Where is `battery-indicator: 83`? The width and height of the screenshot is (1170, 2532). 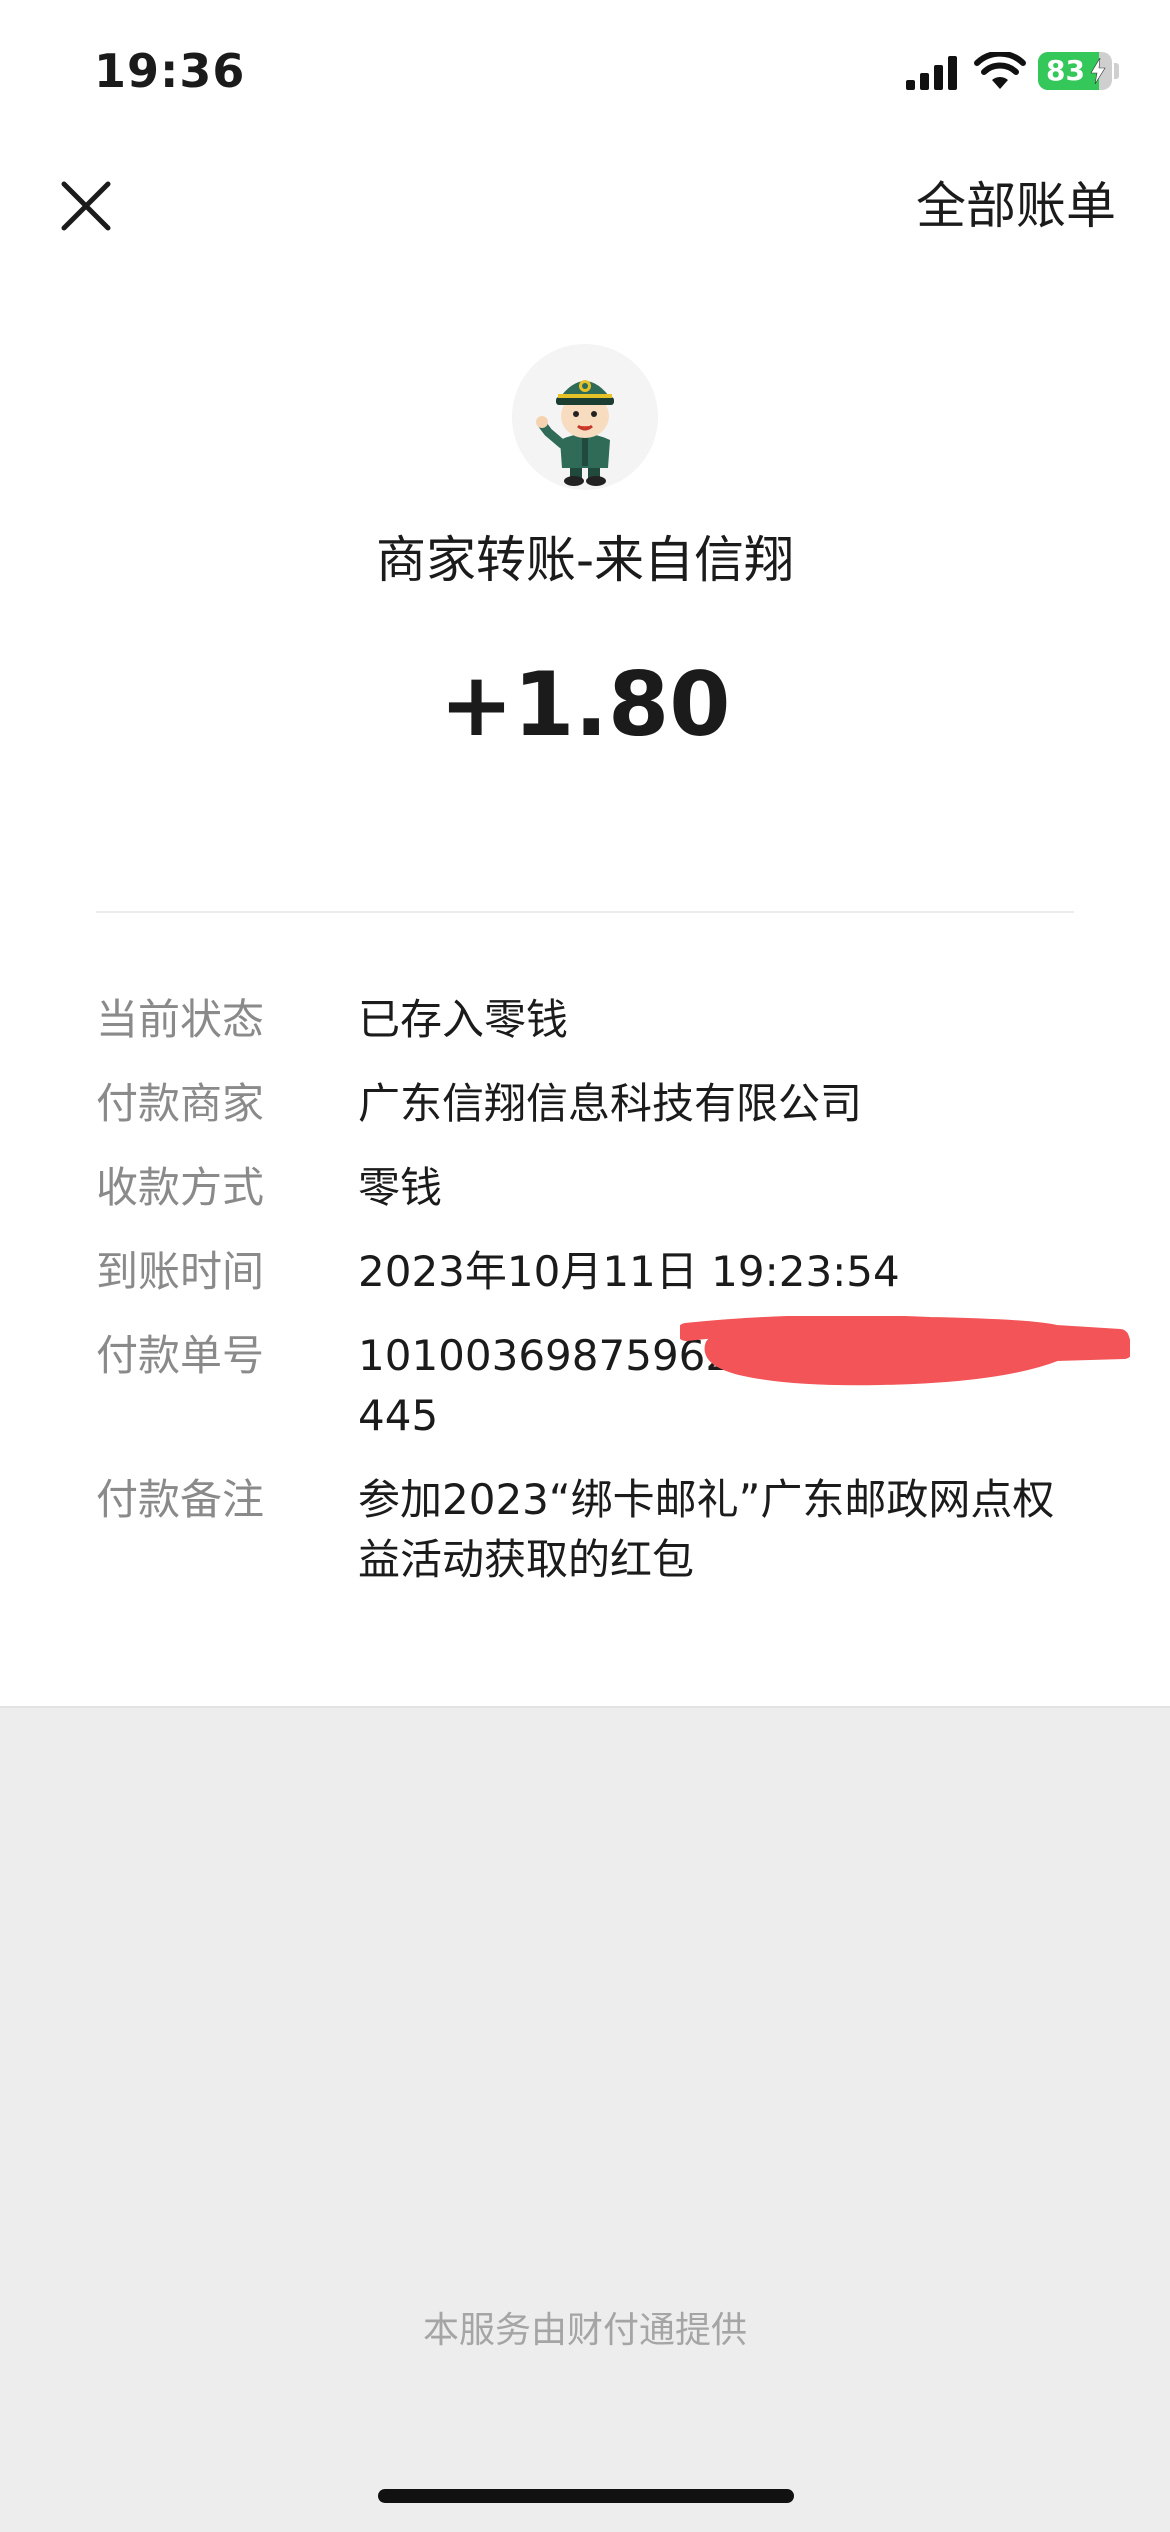 battery-indicator: 83 is located at coordinates (1075, 71).